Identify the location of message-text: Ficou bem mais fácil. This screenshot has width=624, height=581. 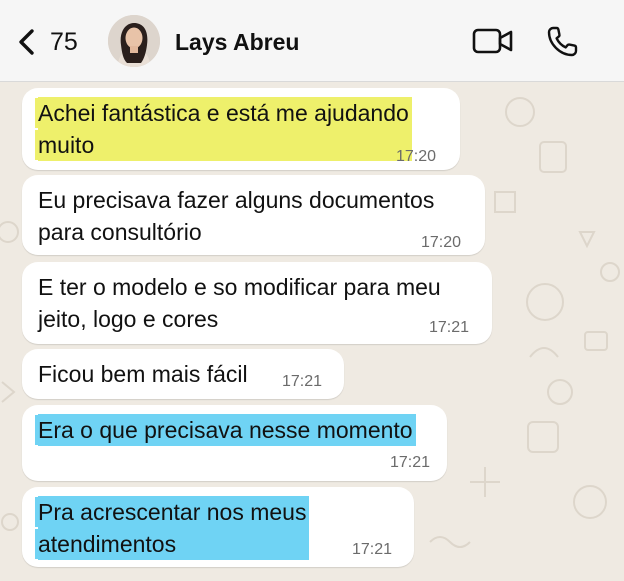
(144, 374).